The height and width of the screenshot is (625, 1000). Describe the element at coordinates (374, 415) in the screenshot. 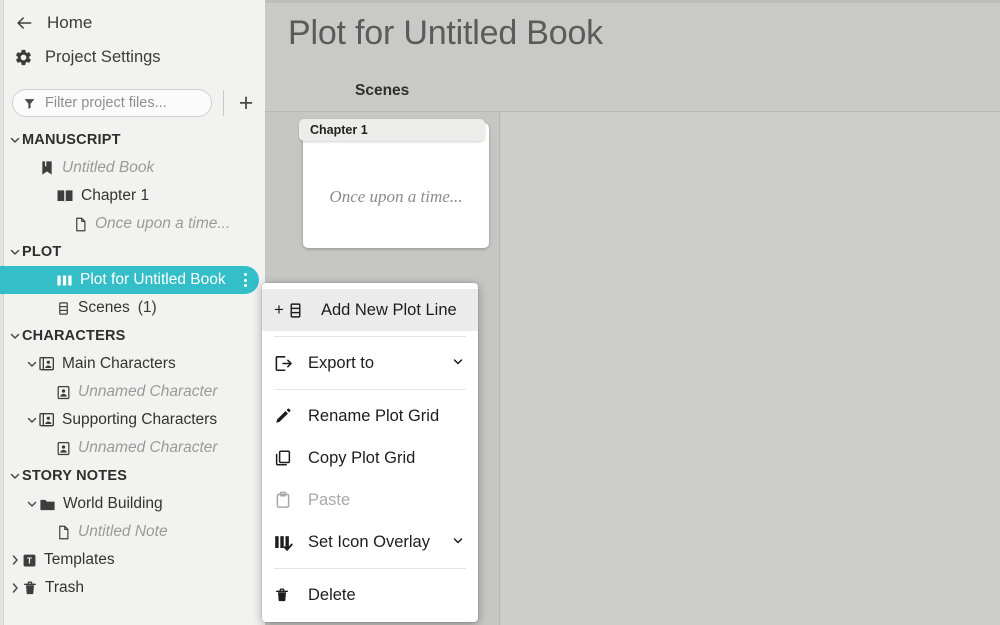

I see `menu-item-label: Rename Plot Grid` at that location.